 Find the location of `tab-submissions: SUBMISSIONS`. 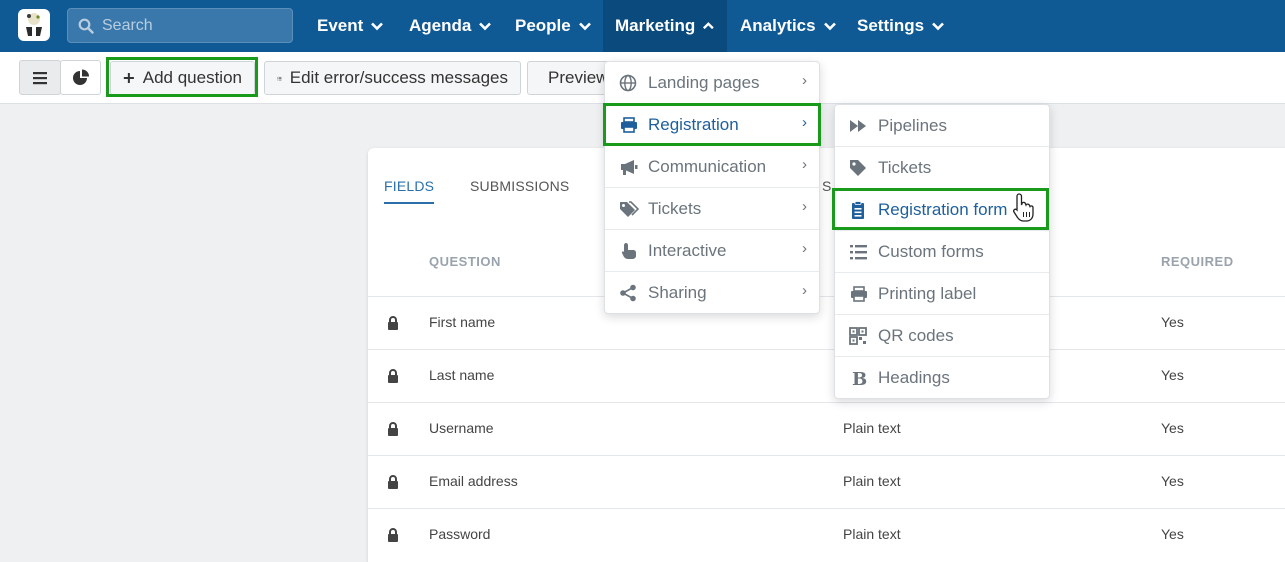

tab-submissions: SUBMISSIONS is located at coordinates (519, 186).